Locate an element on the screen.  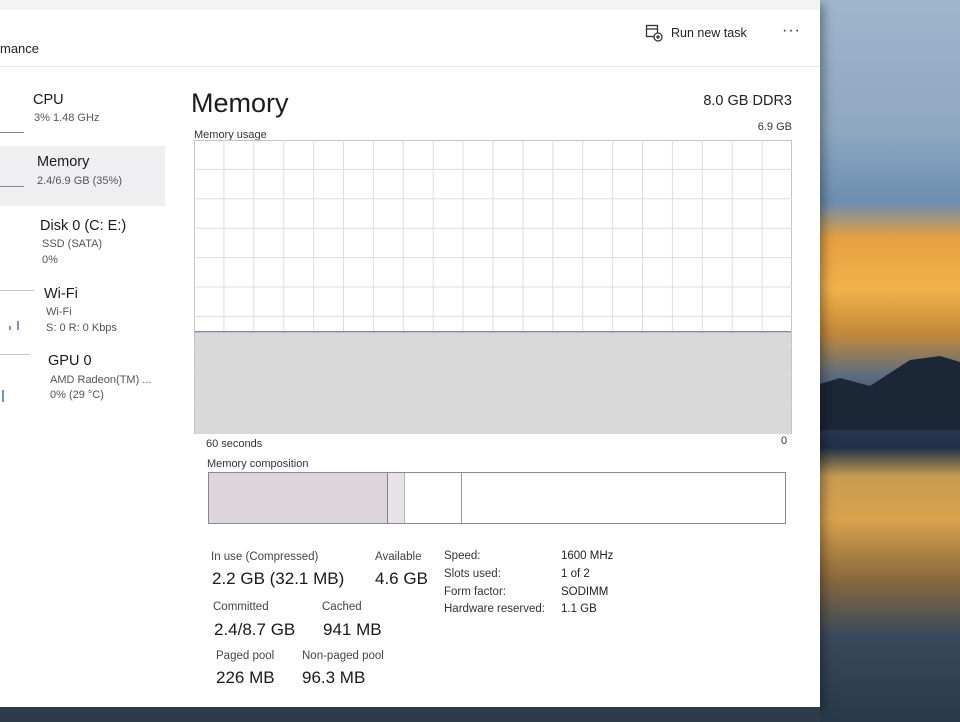
available-value: 4.6 GB is located at coordinates (401, 578).